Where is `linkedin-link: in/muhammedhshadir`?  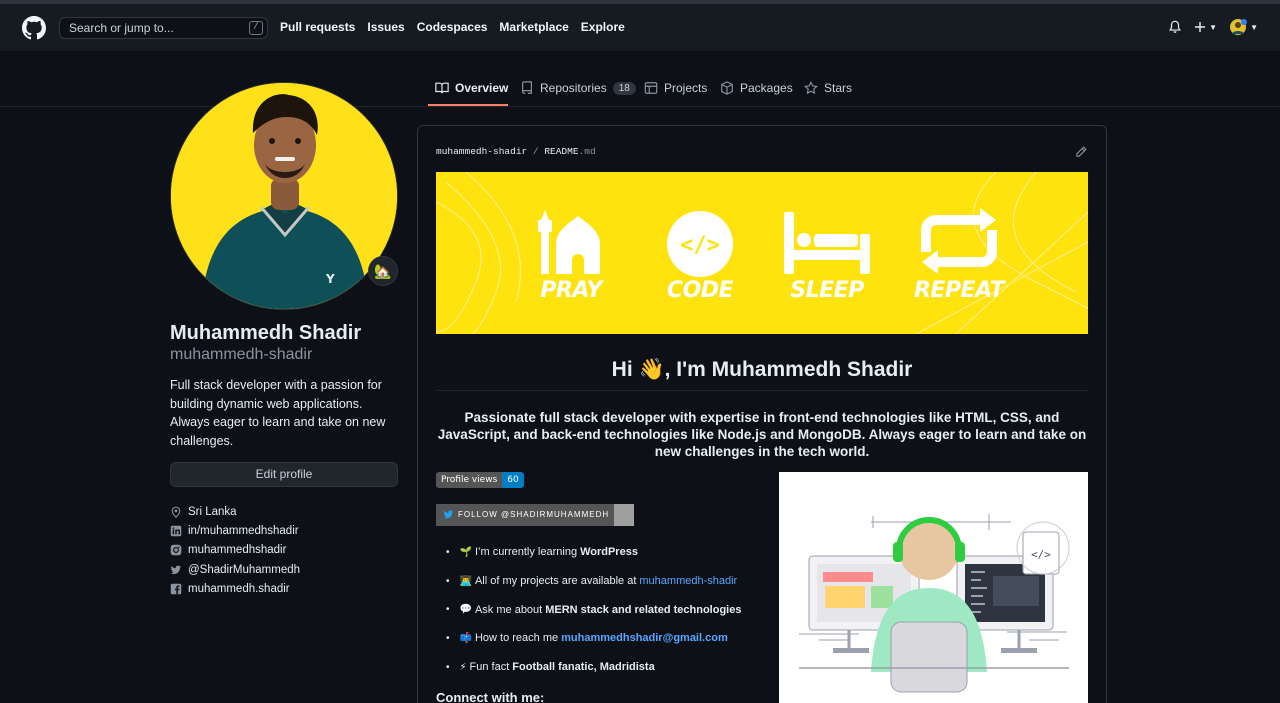 linkedin-link: in/muhammedhshadir is located at coordinates (243, 531).